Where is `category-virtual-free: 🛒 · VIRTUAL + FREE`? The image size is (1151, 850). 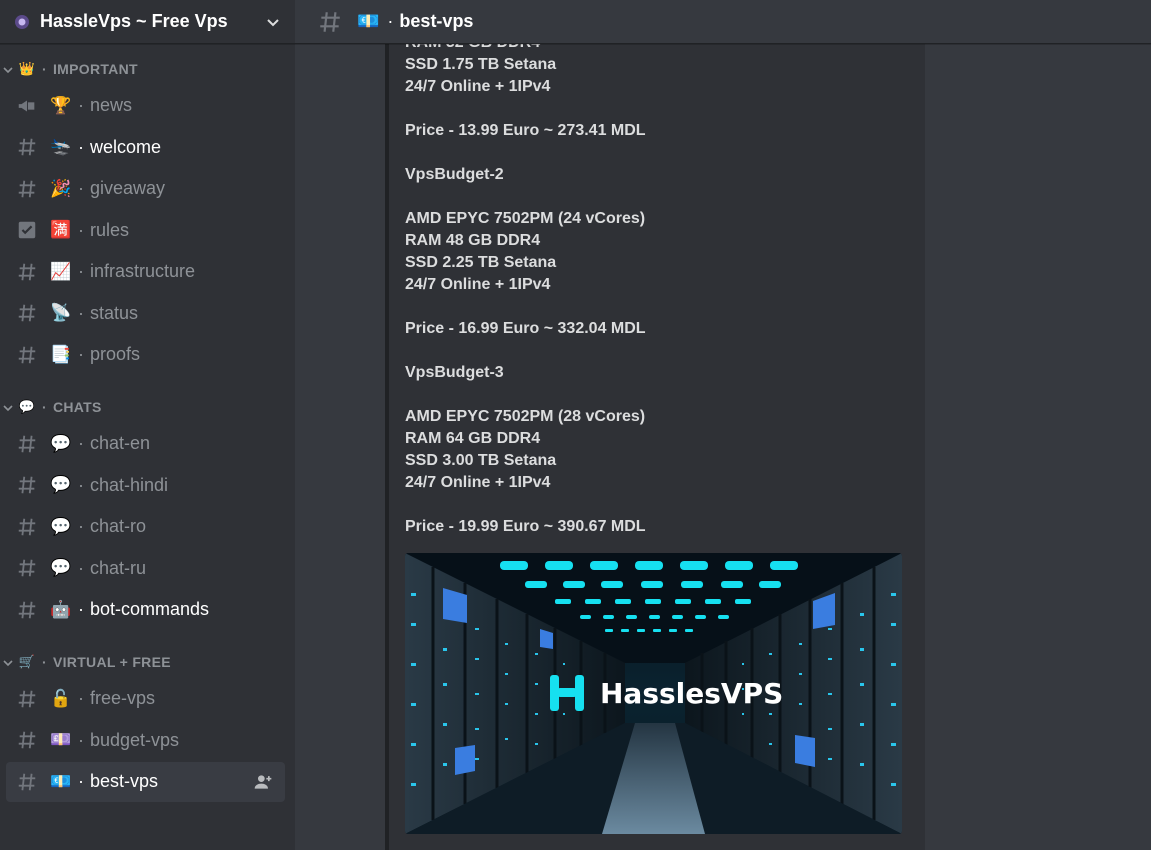
category-virtual-free: 🛒 · VIRTUAL + FREE is located at coordinates (147, 662).